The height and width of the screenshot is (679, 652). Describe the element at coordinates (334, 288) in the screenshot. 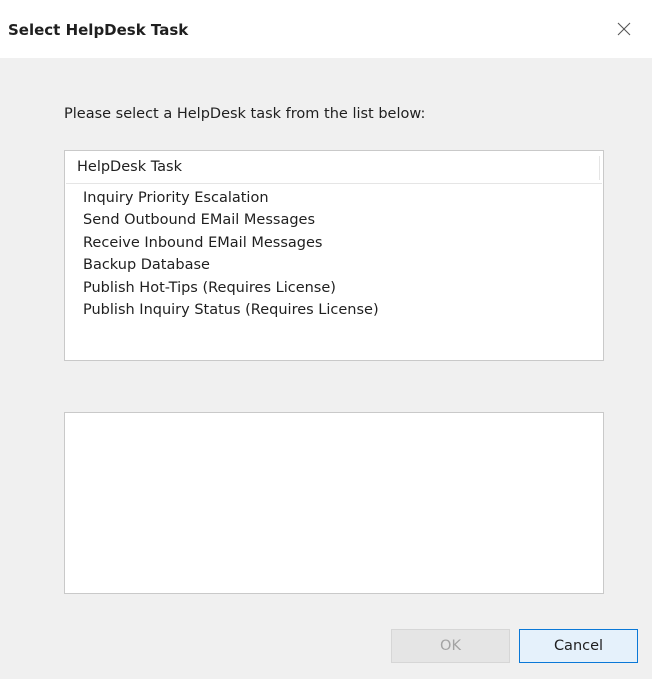

I see `list-item: Publish Hot-Tips (Requires License)` at that location.